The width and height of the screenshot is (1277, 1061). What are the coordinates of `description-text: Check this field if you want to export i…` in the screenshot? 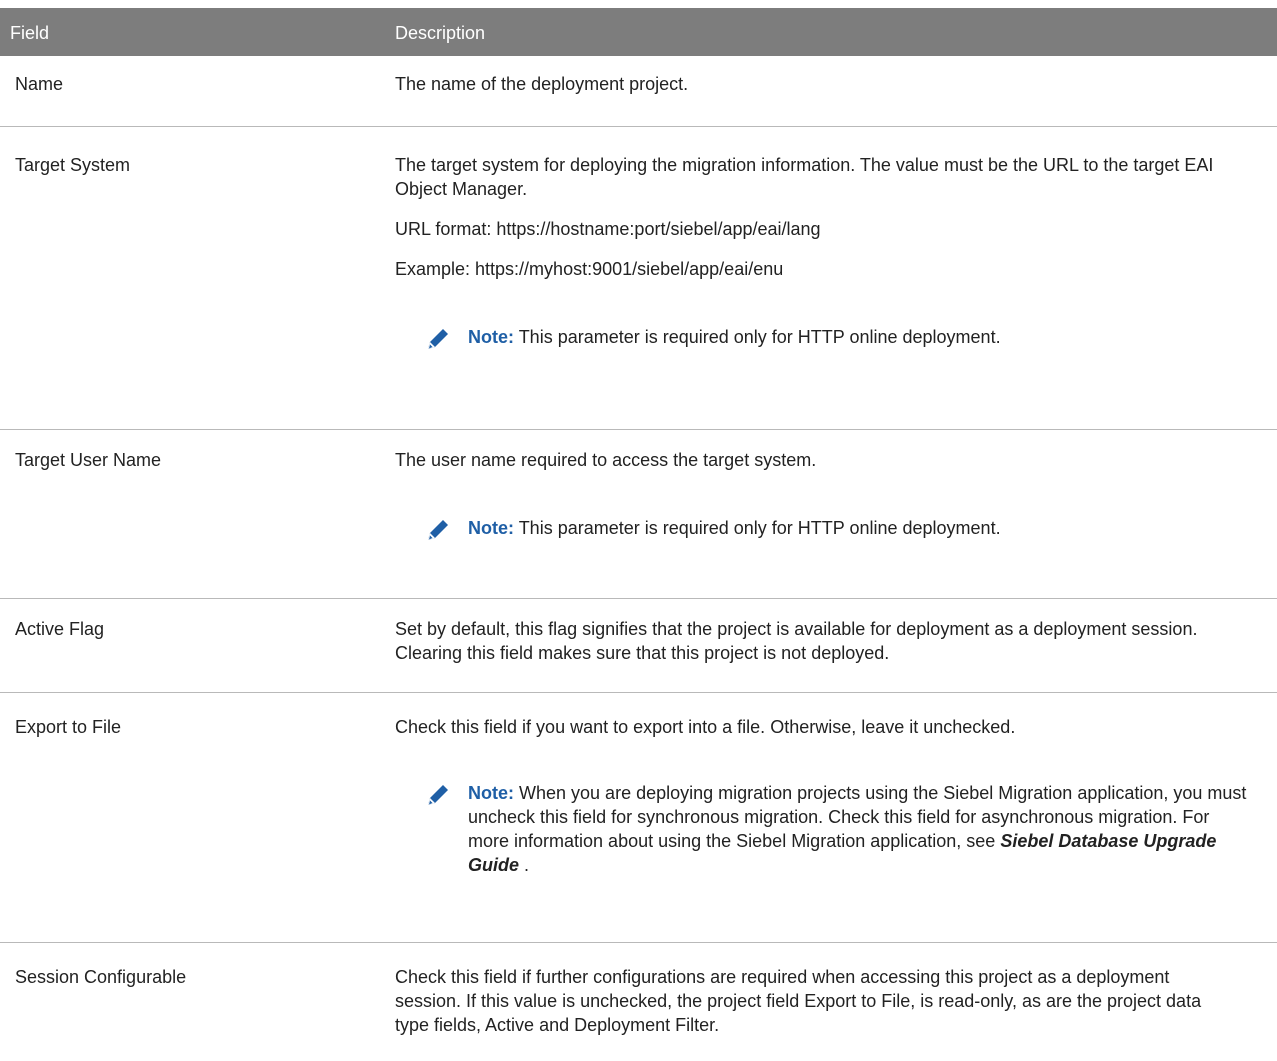 It's located at (705, 727).